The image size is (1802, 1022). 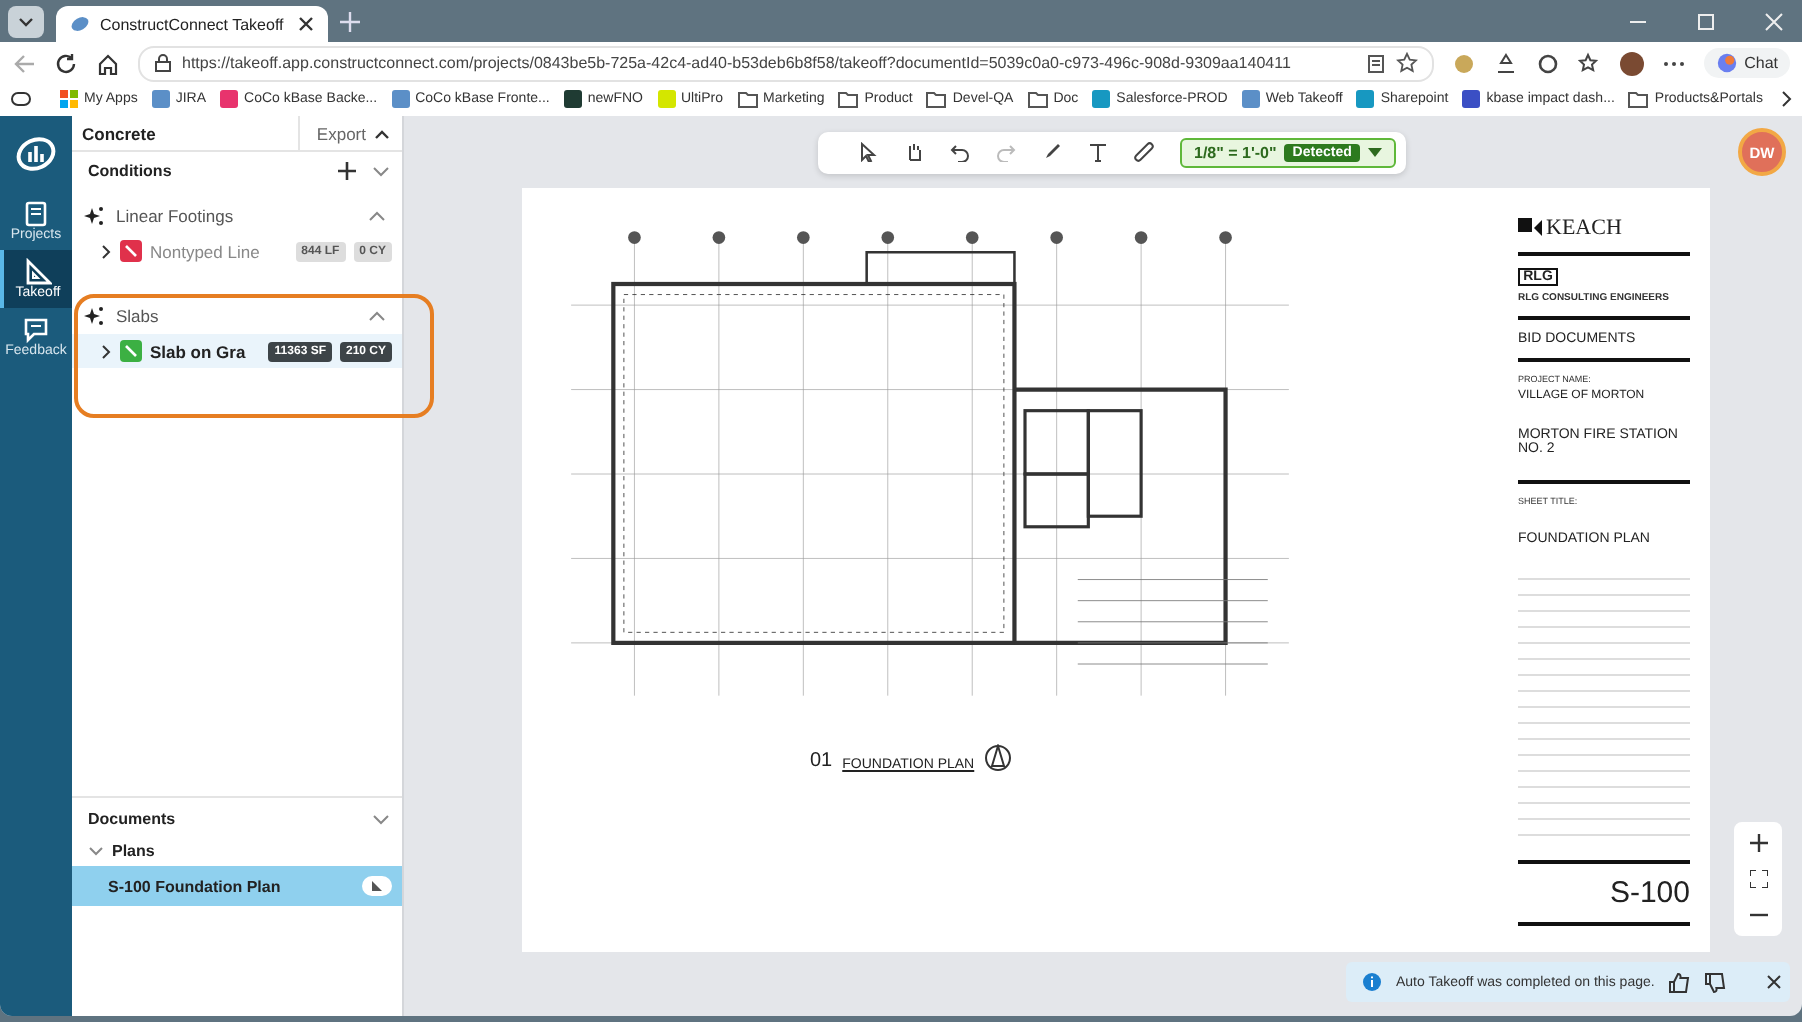 What do you see at coordinates (821, 761) in the screenshot?
I see `drawing-number: 01` at bounding box center [821, 761].